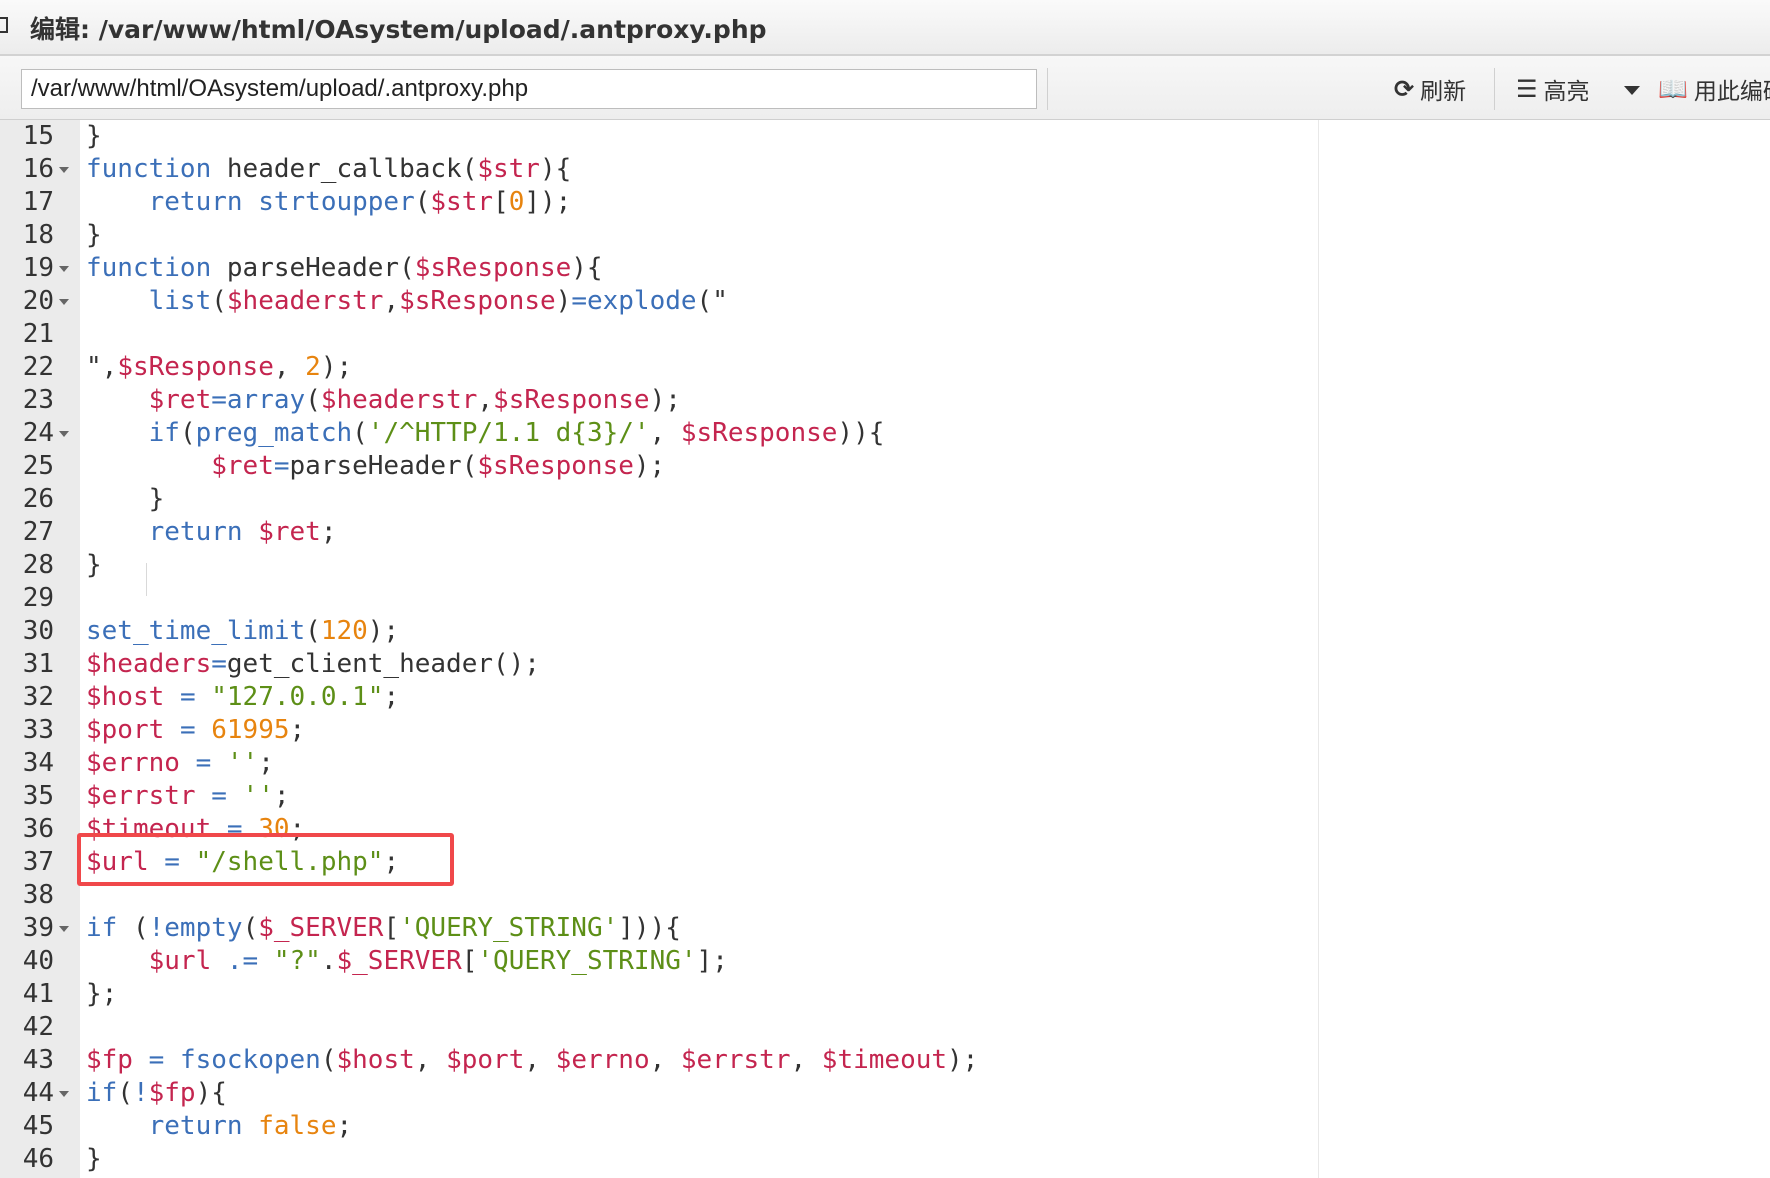 Image resolution: width=1770 pixels, height=1178 pixels. What do you see at coordinates (885, 1093) in the screenshot?
I see `code-line: 44 if(!$fp){` at bounding box center [885, 1093].